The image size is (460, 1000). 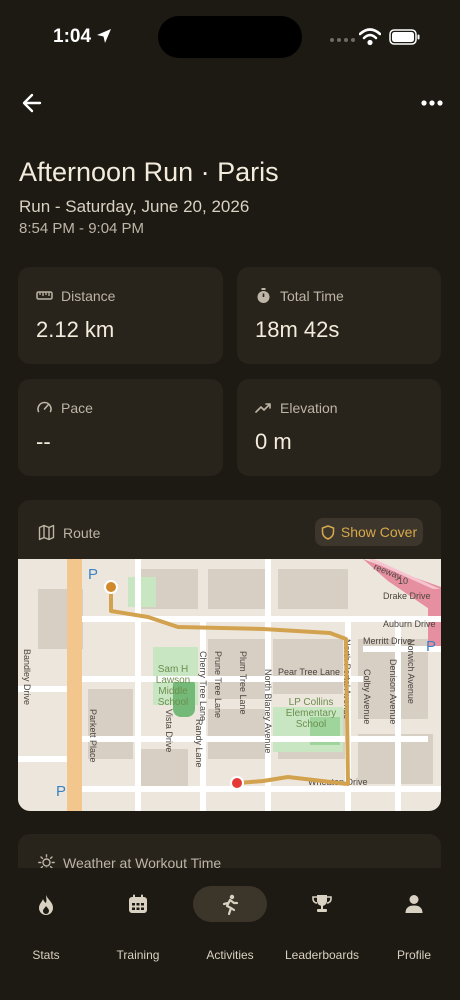 What do you see at coordinates (173, 702) in the screenshot?
I see `map-label-school1-l4: School` at bounding box center [173, 702].